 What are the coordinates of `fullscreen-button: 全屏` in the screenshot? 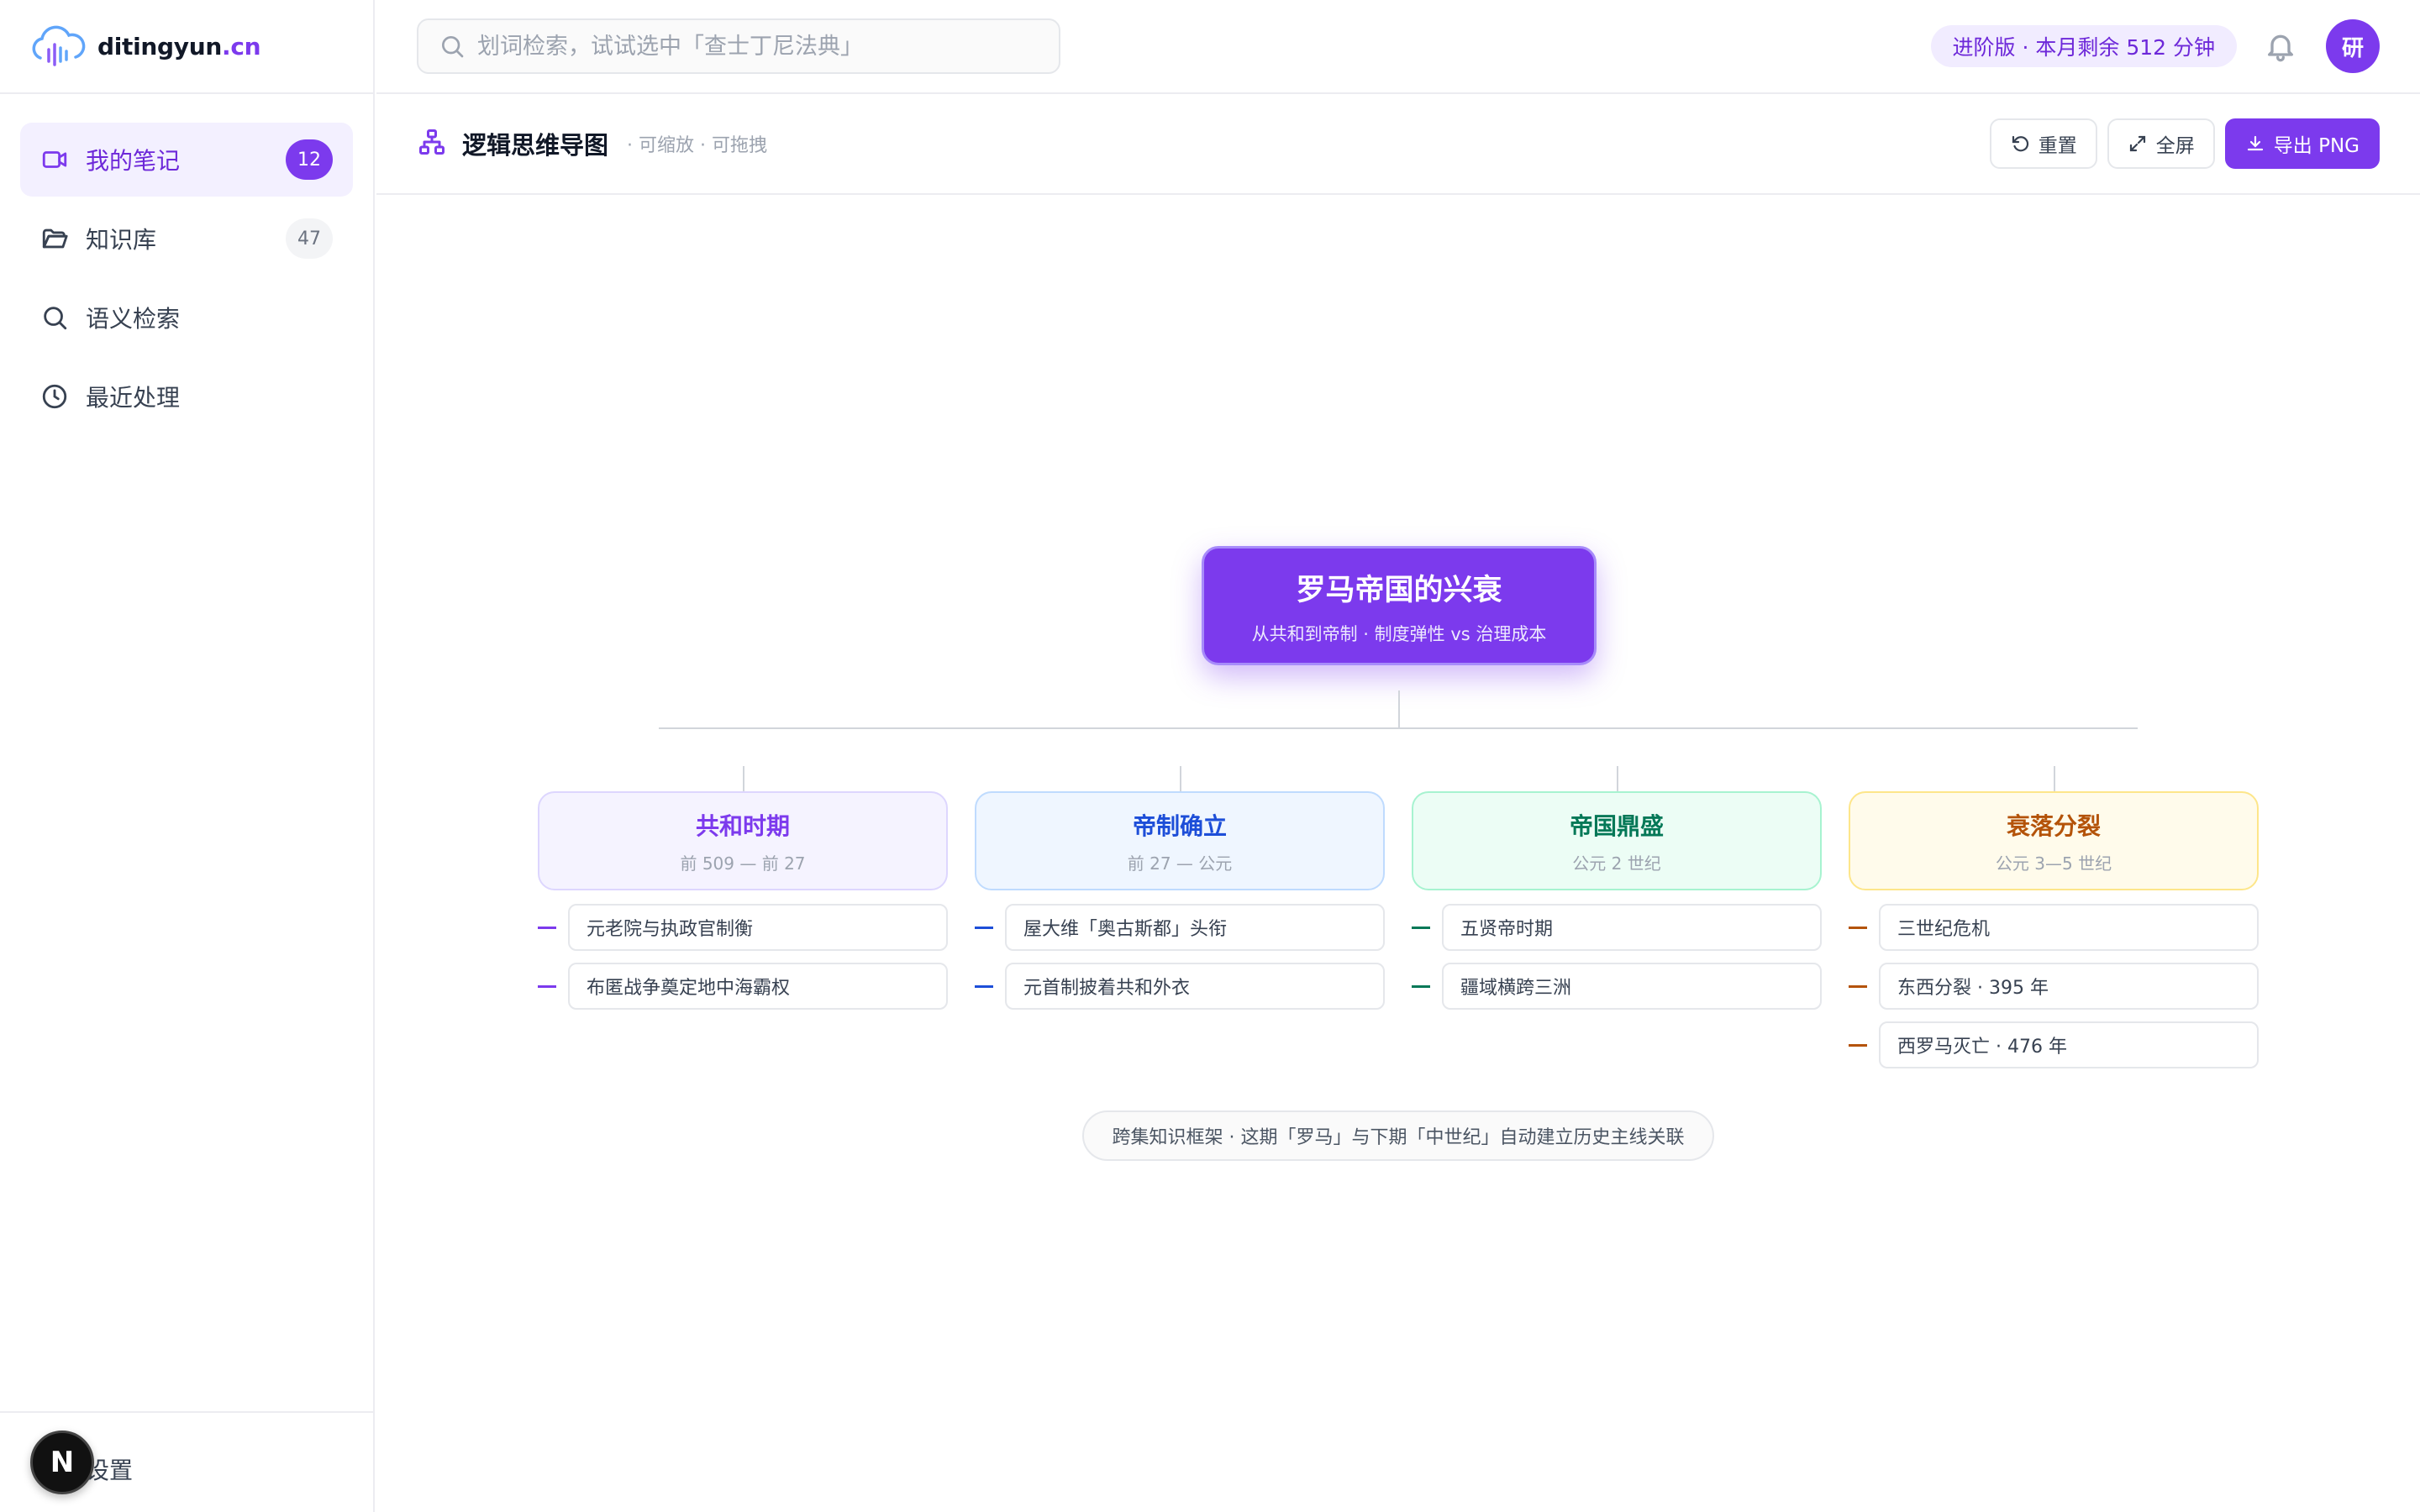 It's located at (2161, 143).